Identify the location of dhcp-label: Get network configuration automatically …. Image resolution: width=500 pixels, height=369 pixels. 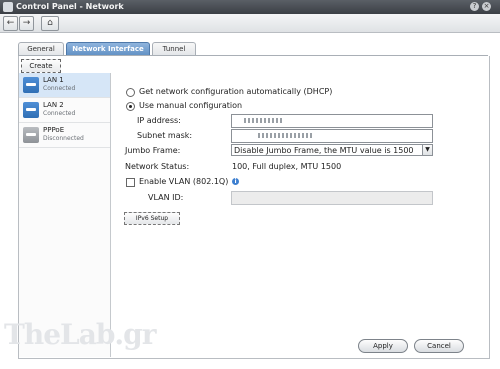
(236, 91).